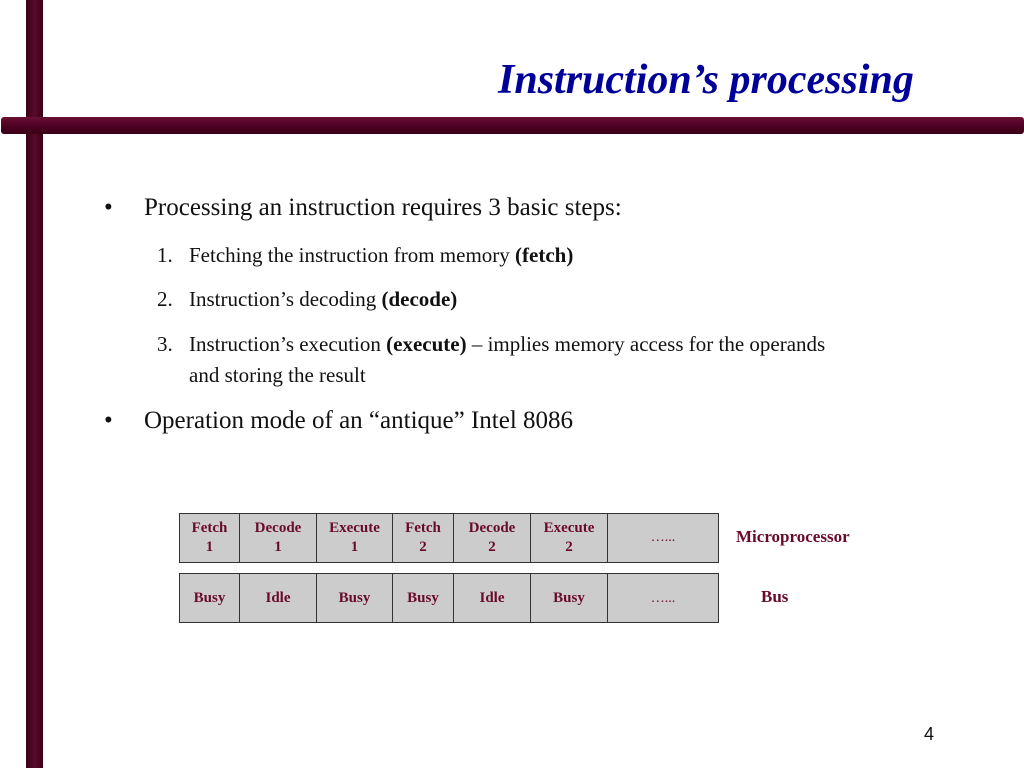  I want to click on microprocessor-label: Microprocessor, so click(793, 536).